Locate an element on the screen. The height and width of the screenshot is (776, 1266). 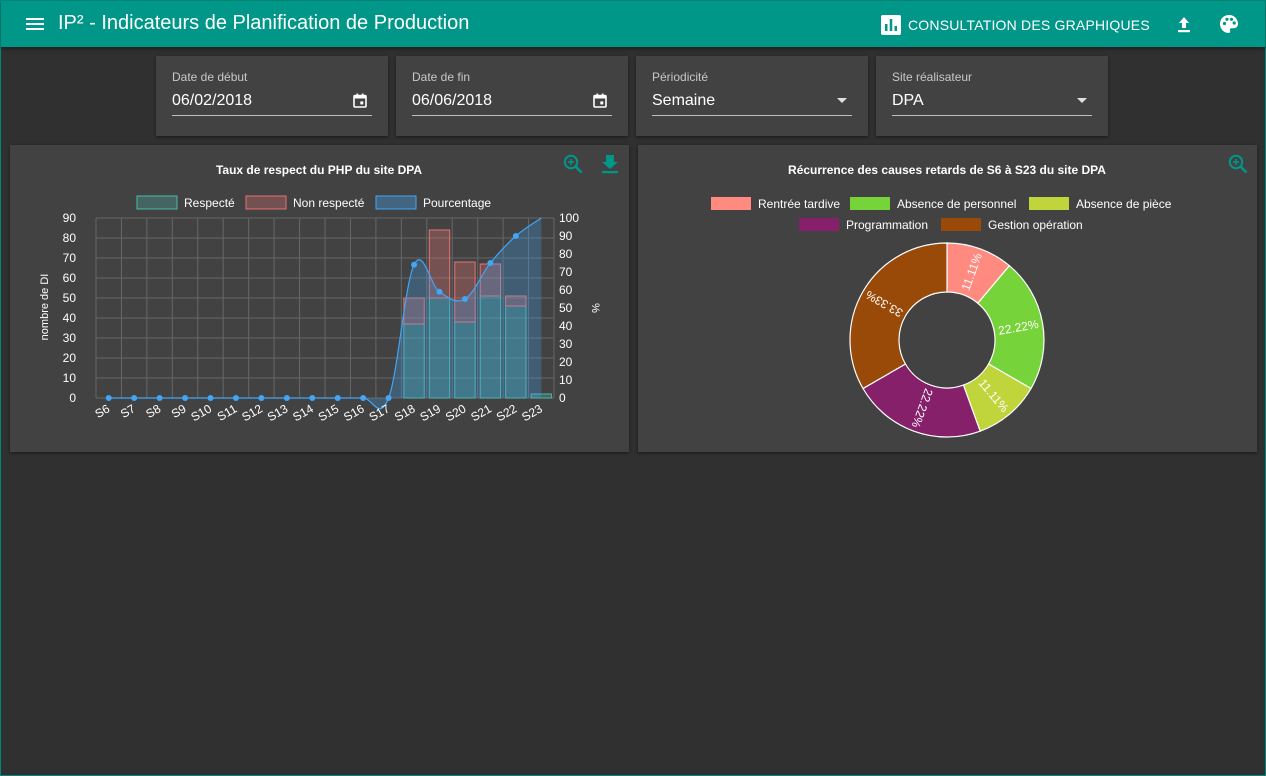
x-tick-label: S19 is located at coordinates (431, 412).